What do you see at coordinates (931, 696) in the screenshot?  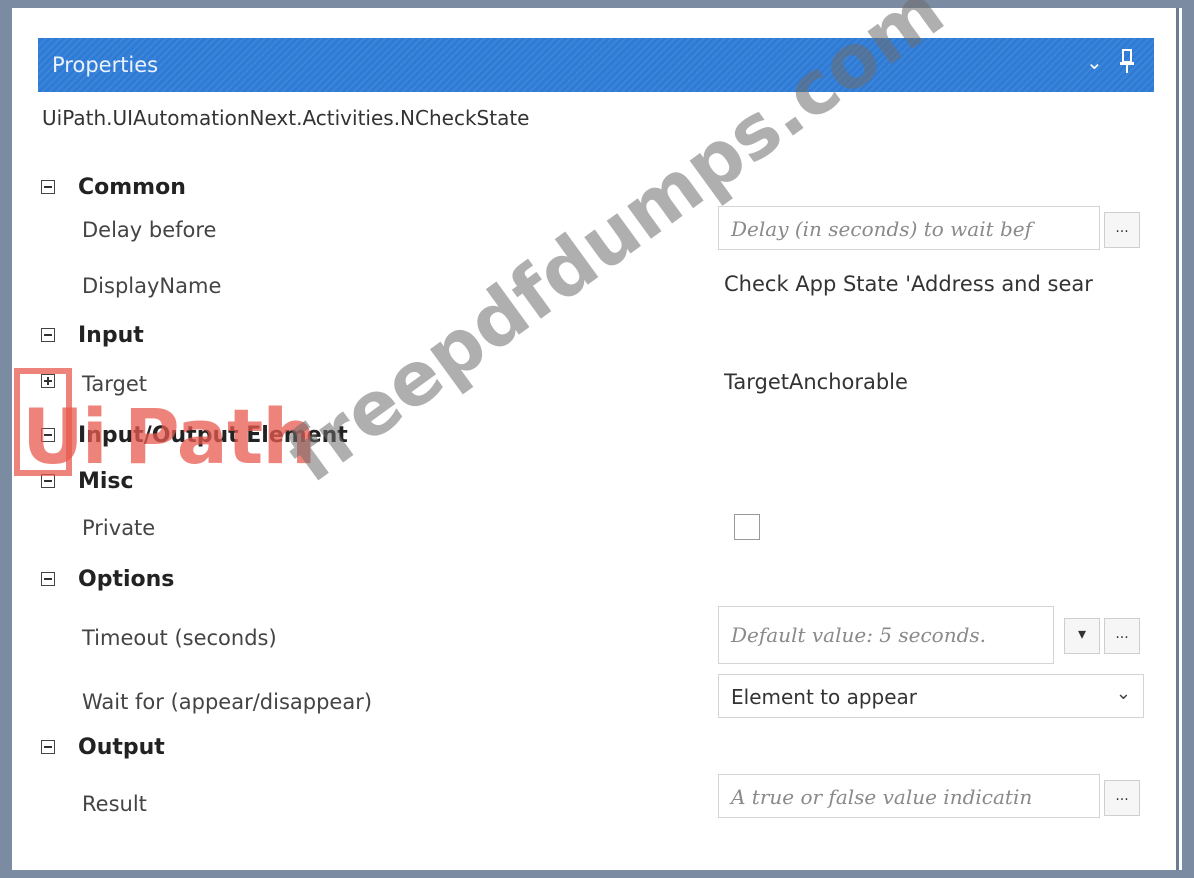 I see `wait-for-select: Element to appear ⌄` at bounding box center [931, 696].